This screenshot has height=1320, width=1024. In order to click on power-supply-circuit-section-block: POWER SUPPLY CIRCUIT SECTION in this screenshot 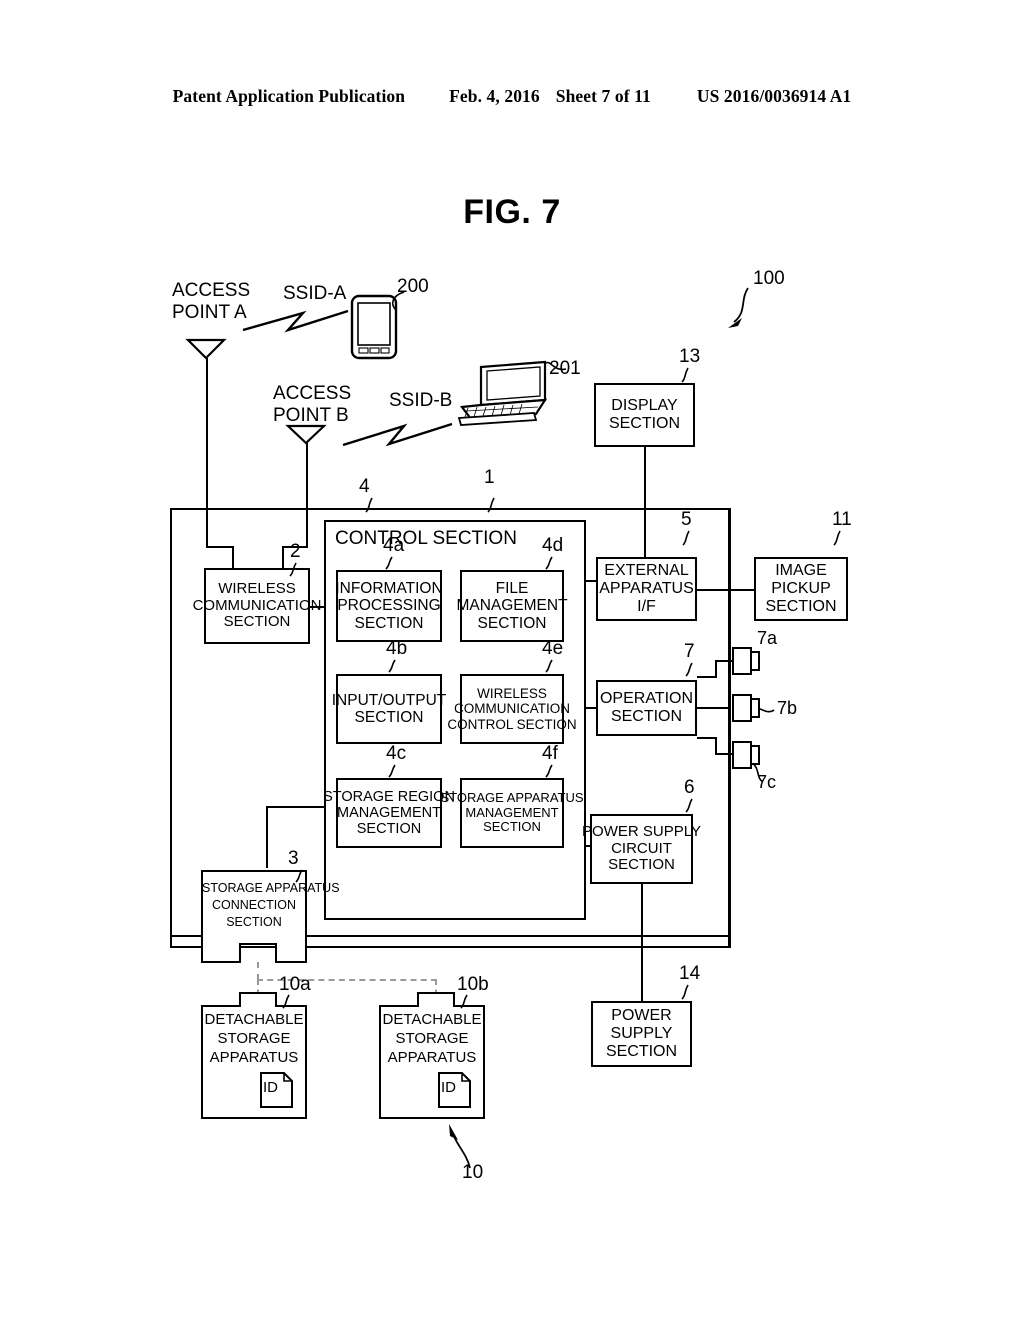, I will do `click(641, 849)`.